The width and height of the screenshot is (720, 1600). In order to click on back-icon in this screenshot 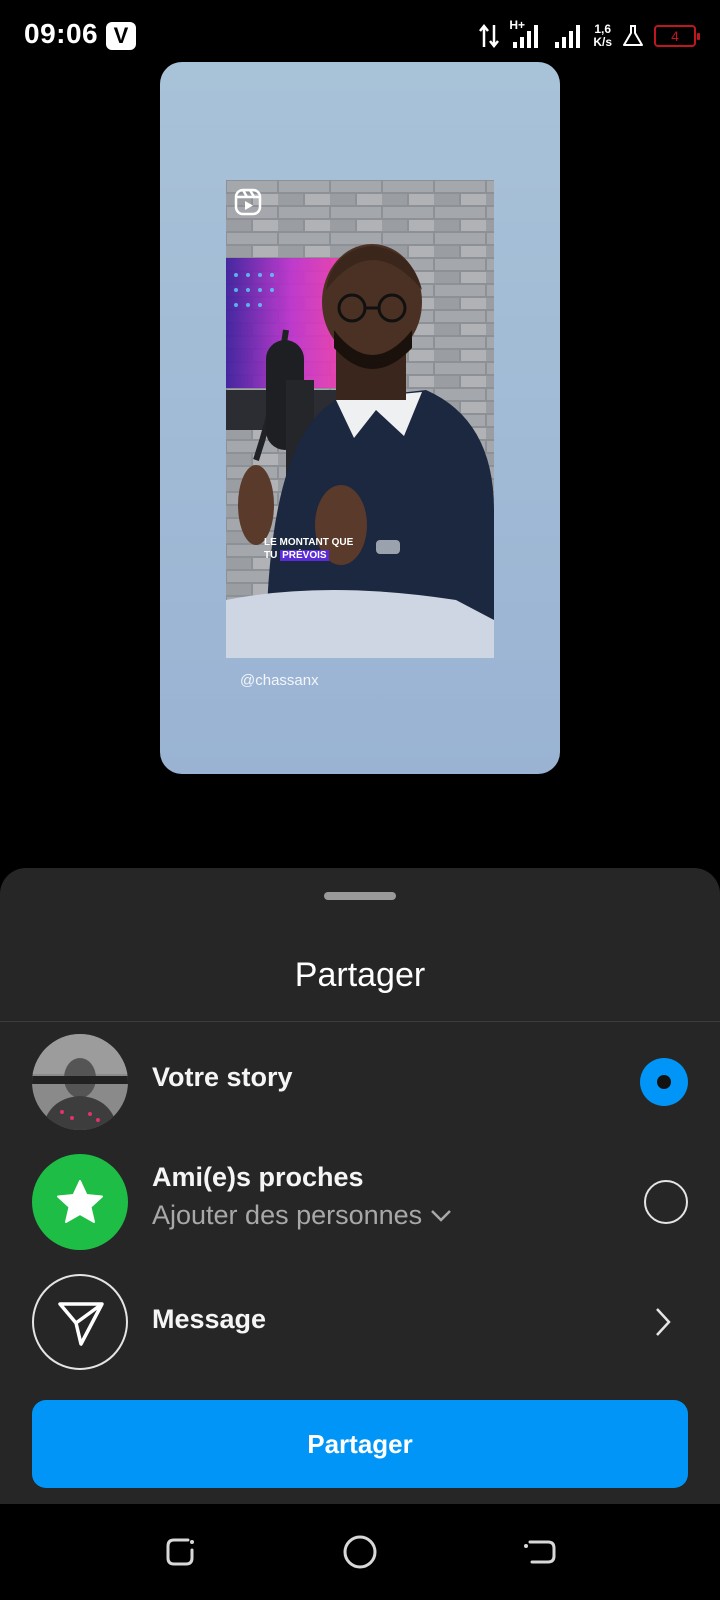, I will do `click(540, 1552)`.